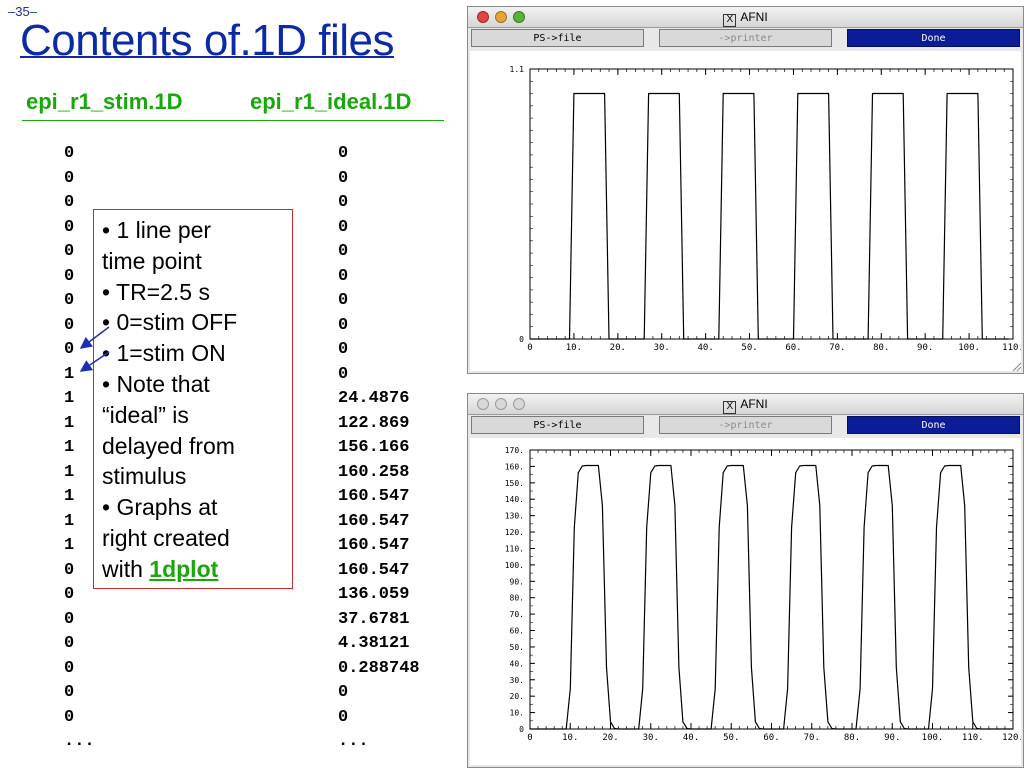 Image resolution: width=1024 pixels, height=768 pixels. I want to click on x11-icon: X, so click(730, 407).